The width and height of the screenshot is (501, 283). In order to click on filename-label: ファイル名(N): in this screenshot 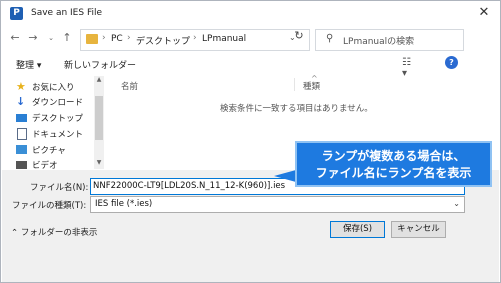, I will do `click(59, 188)`.